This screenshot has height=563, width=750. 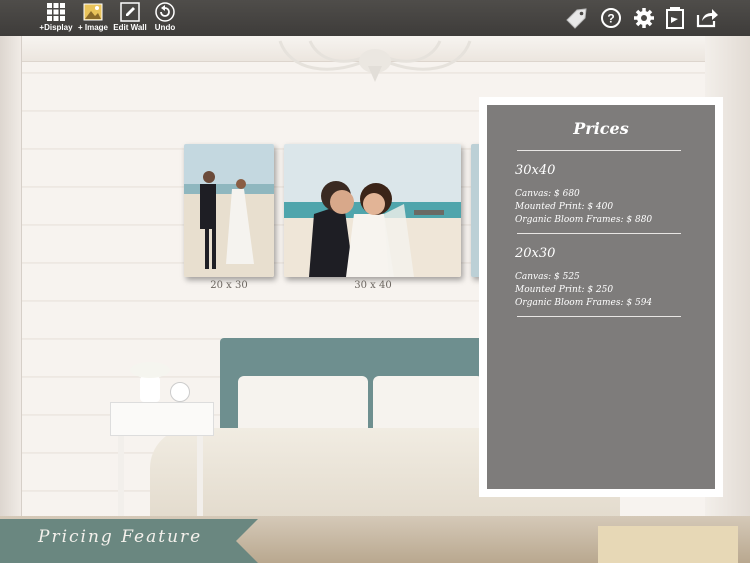 What do you see at coordinates (180, 392) in the screenshot?
I see `alarm-clock` at bounding box center [180, 392].